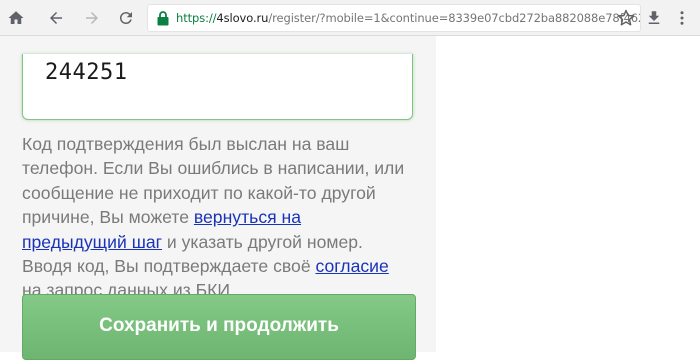  What do you see at coordinates (219, 327) in the screenshot?
I see `save-and-continue-button: Сохранить и продолжить` at bounding box center [219, 327].